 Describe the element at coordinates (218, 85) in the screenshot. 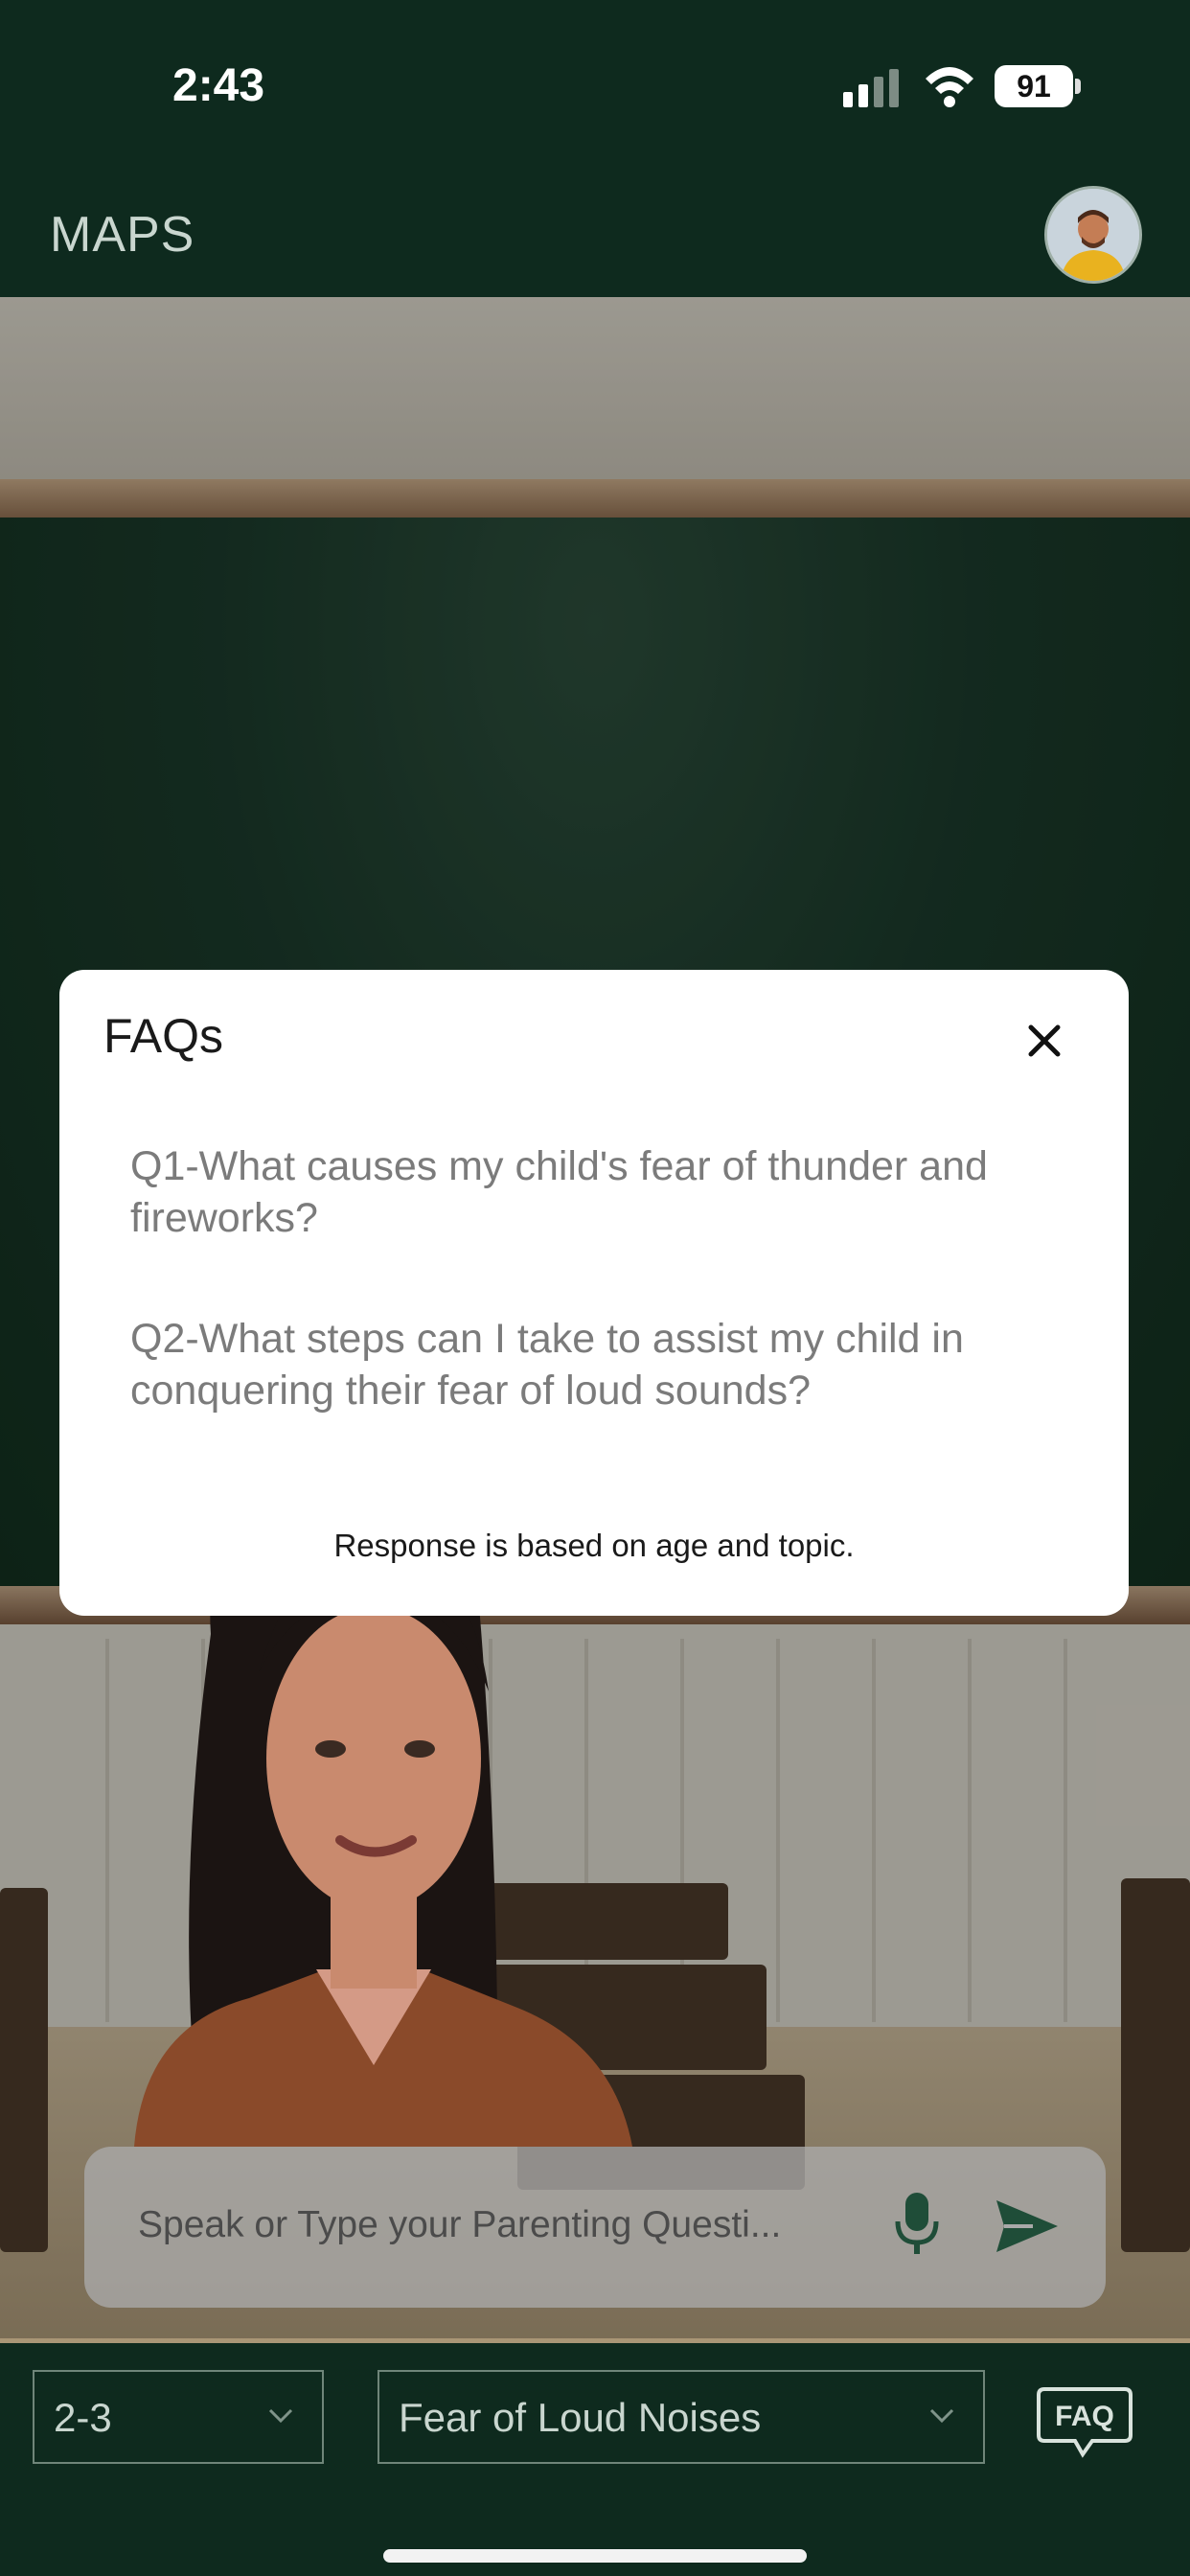

I see `status-time: 2:43` at that location.